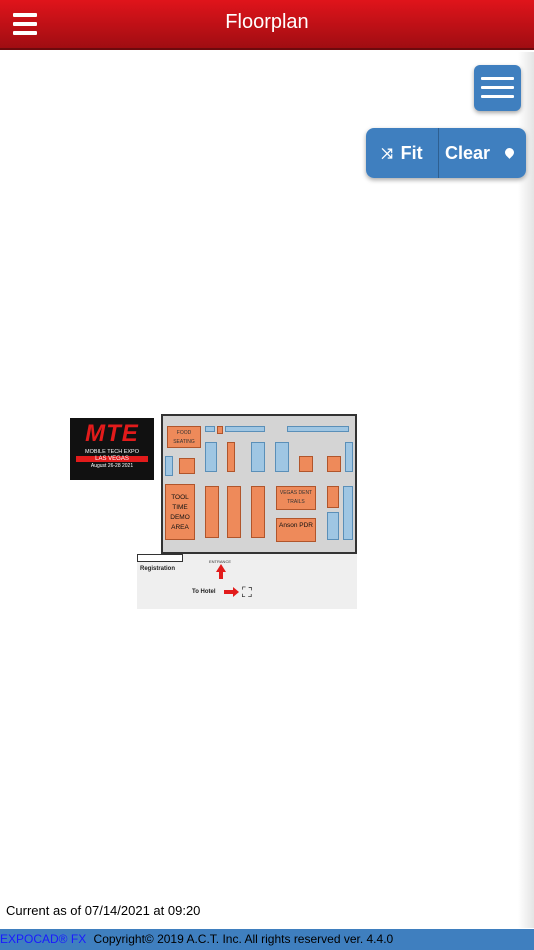 The height and width of the screenshot is (950, 534). What do you see at coordinates (158, 569) in the screenshot?
I see `registration-label: Registration` at bounding box center [158, 569].